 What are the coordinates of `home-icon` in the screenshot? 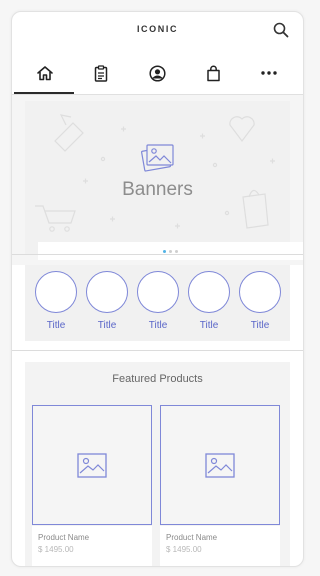 It's located at (45, 73).